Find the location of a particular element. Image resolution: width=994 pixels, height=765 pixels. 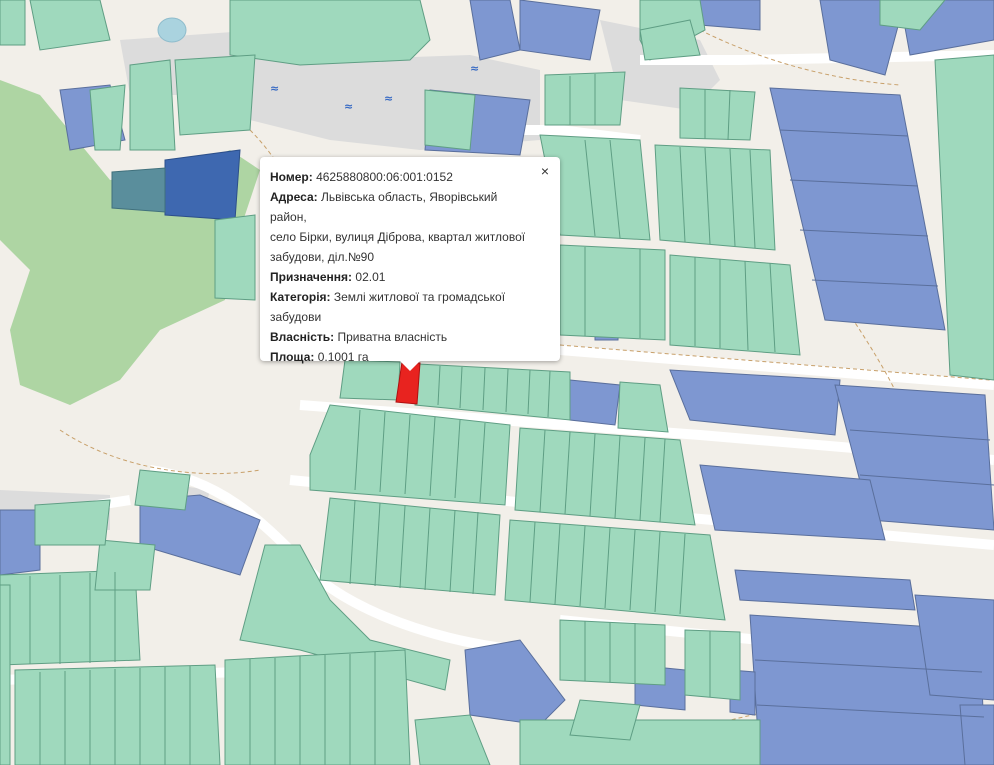

parcel-number-row: Номер: 4625880800:06:001:0152 is located at coordinates (402, 177).